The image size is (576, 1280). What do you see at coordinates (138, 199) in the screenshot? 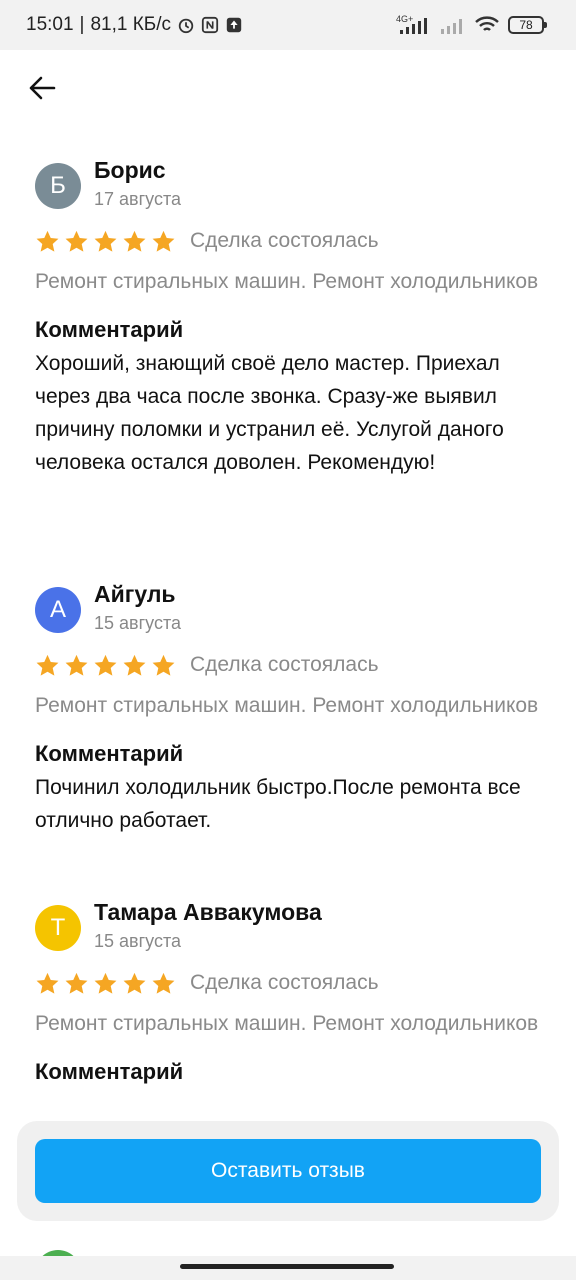
I see `review-date: 17 августа` at bounding box center [138, 199].